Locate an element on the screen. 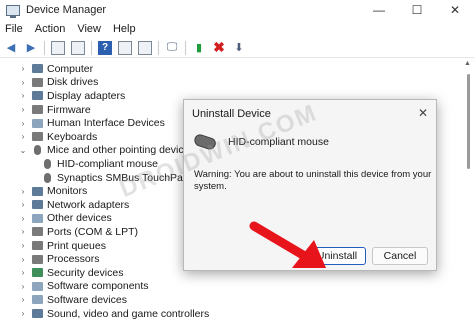 This screenshot has height=330, width=474. tree-item-hid-compliant-mouse: HID-compliant mouse is located at coordinates (98, 164).